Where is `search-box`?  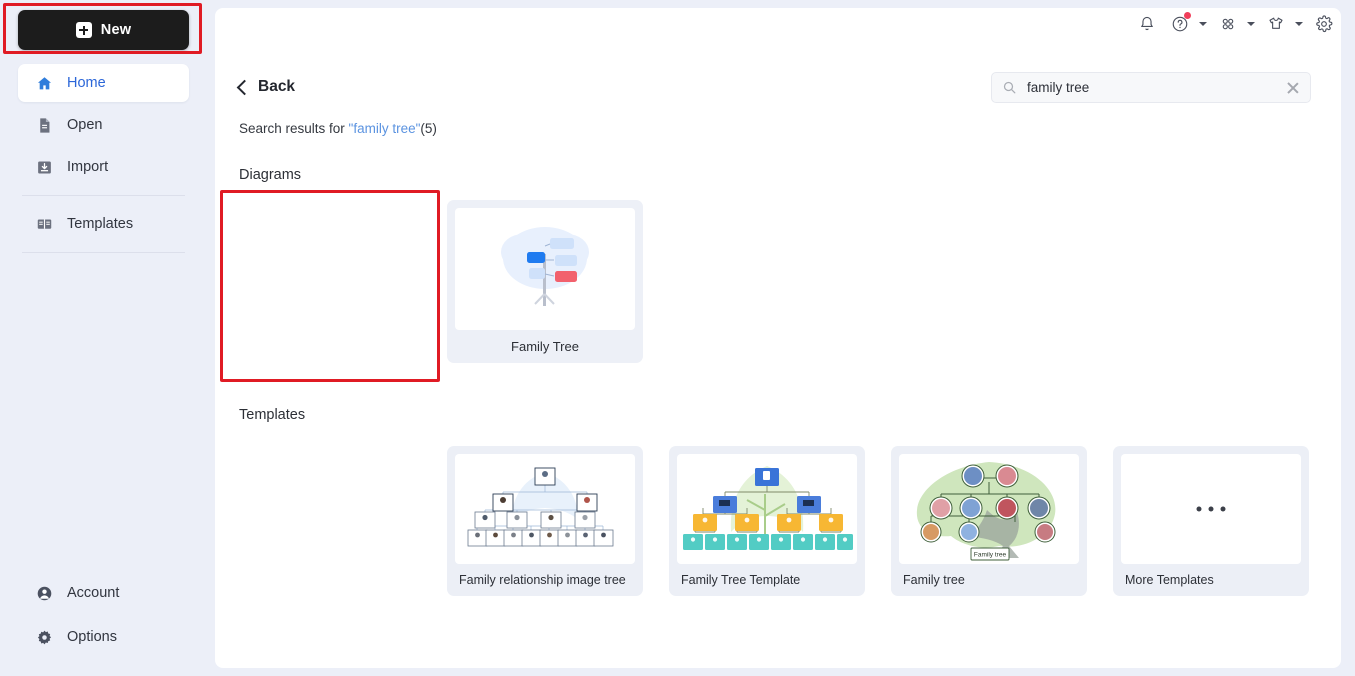
search-box is located at coordinates (1151, 87).